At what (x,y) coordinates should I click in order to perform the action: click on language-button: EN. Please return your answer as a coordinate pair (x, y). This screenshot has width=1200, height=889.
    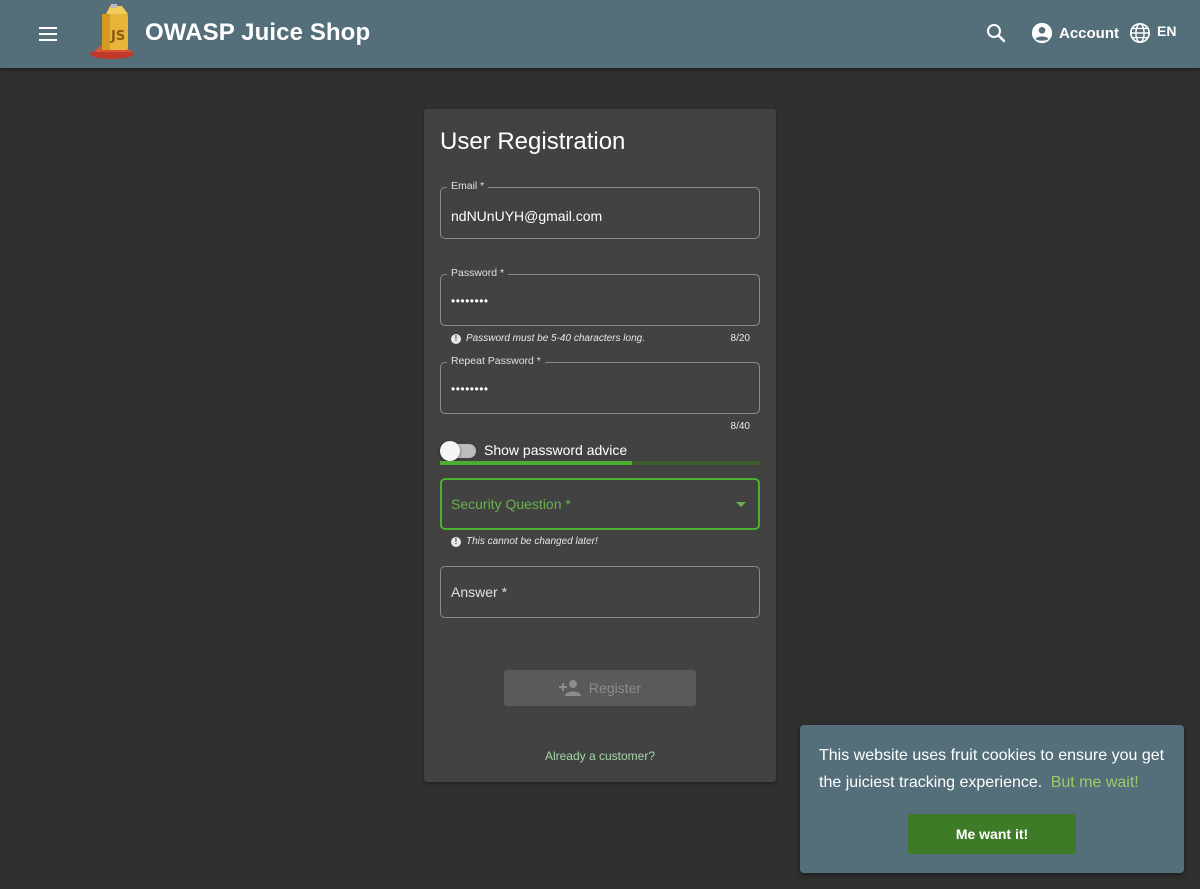
    Looking at the image, I should click on (1152, 33).